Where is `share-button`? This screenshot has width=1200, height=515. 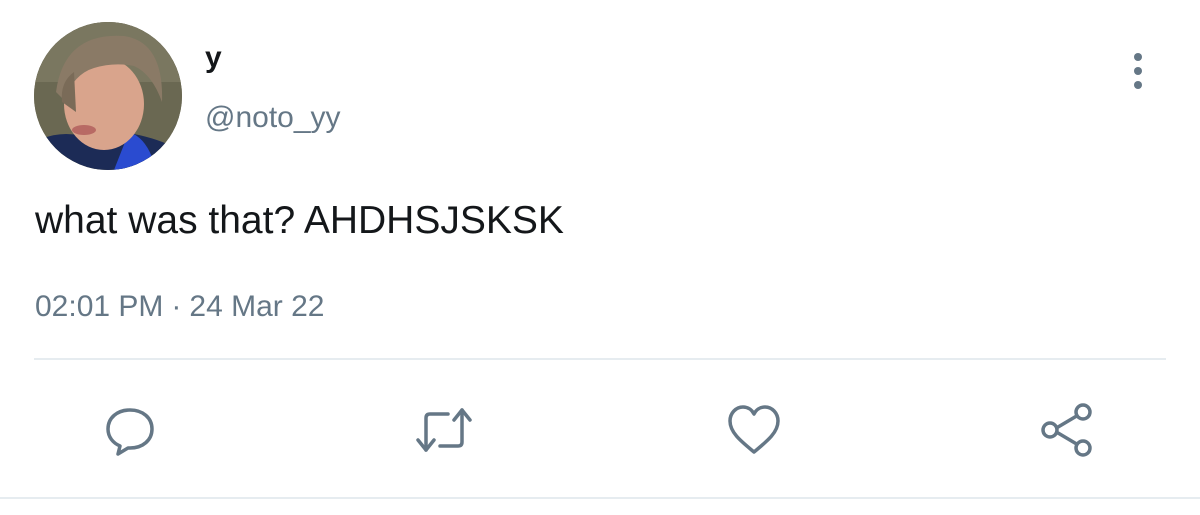
share-button is located at coordinates (1067, 430).